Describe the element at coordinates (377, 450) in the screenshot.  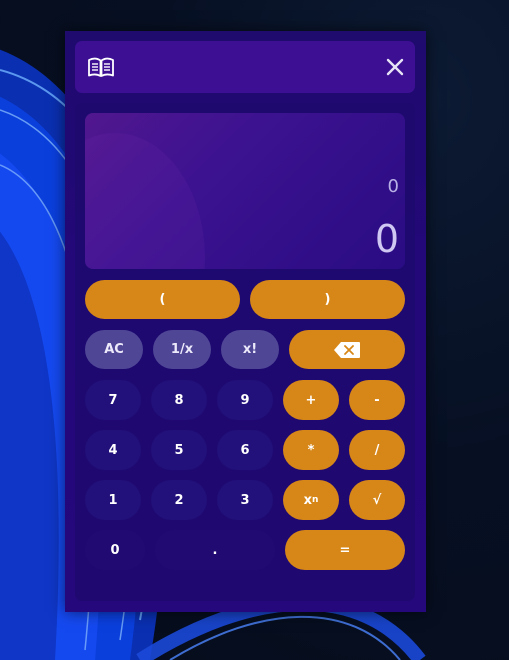
I see `divide-button: /` at that location.